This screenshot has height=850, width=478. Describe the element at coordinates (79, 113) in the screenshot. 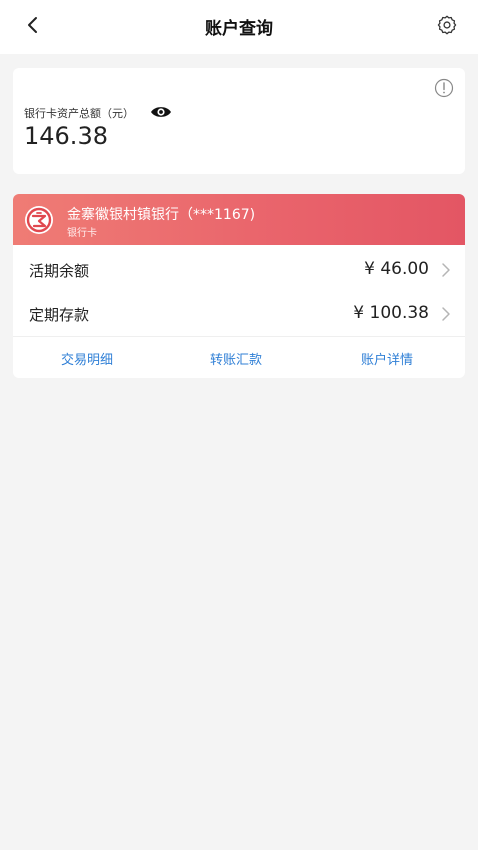

I see `assets-total-label: 银行卡资产总额（元）` at that location.